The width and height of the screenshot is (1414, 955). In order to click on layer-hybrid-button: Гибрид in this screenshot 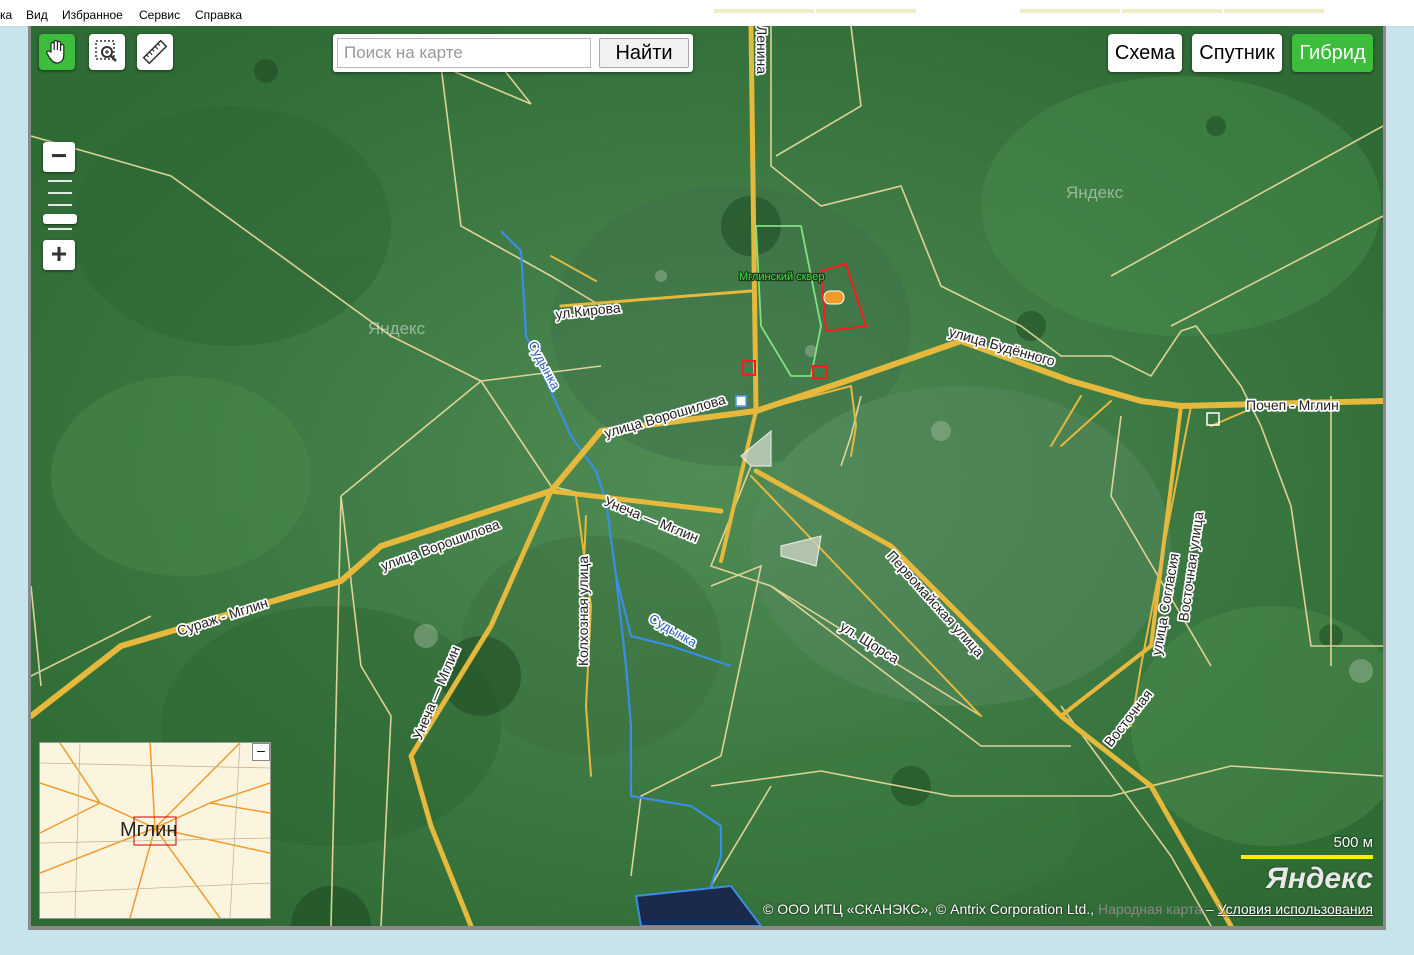, I will do `click(1332, 53)`.